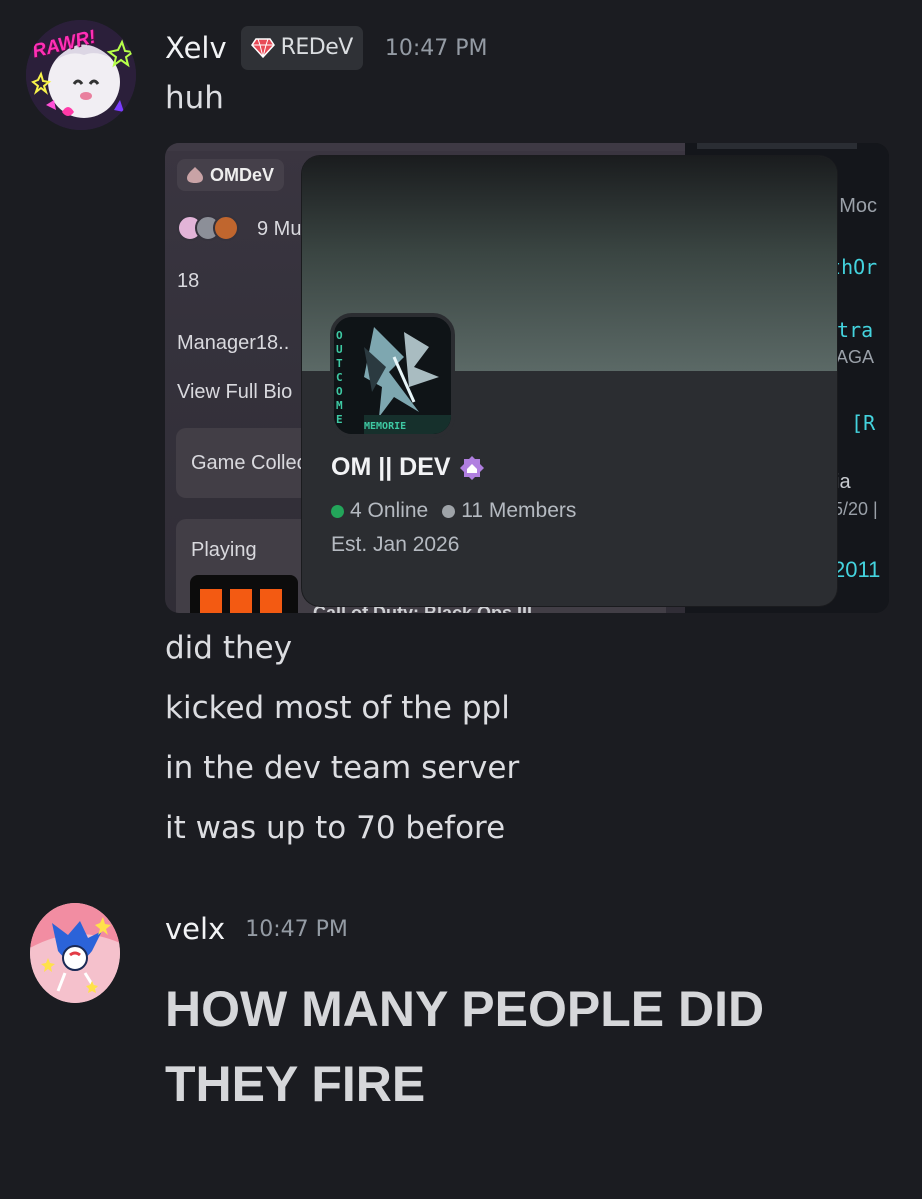 Image resolution: width=922 pixels, height=1199 pixels. What do you see at coordinates (337, 708) in the screenshot?
I see `message-line: kicked most of the ppl` at bounding box center [337, 708].